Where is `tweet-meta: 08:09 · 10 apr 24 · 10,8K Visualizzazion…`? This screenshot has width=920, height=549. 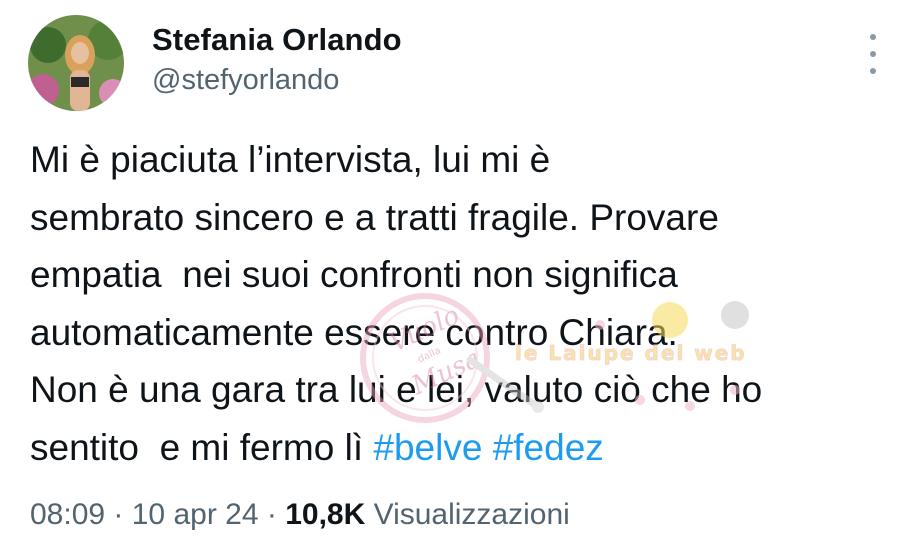
tweet-meta: 08:09 · 10 apr 24 · 10,8K Visualizzazion… is located at coordinates (300, 515).